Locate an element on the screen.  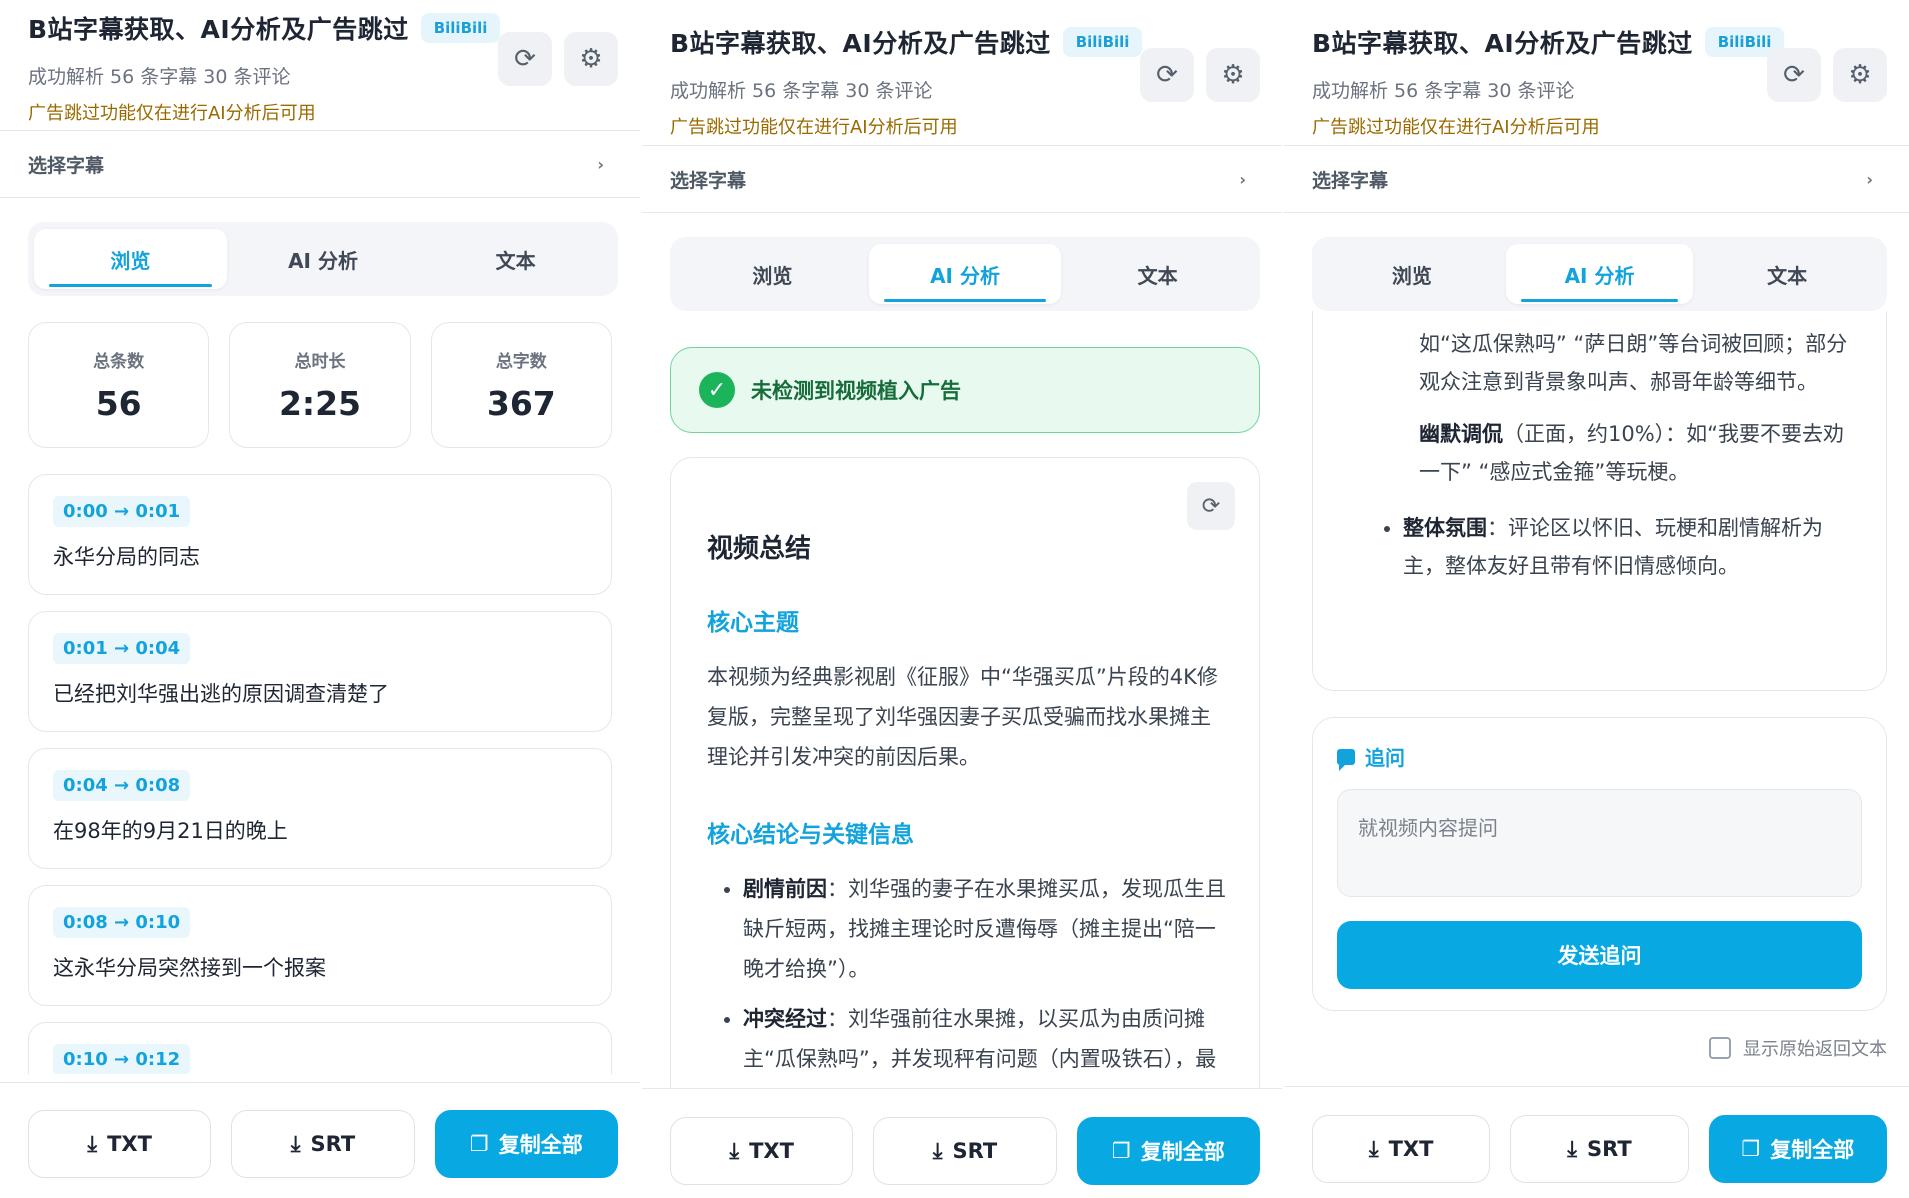
app-title: B站字幕获取、AI分析及广告跳过 is located at coordinates (860, 43).